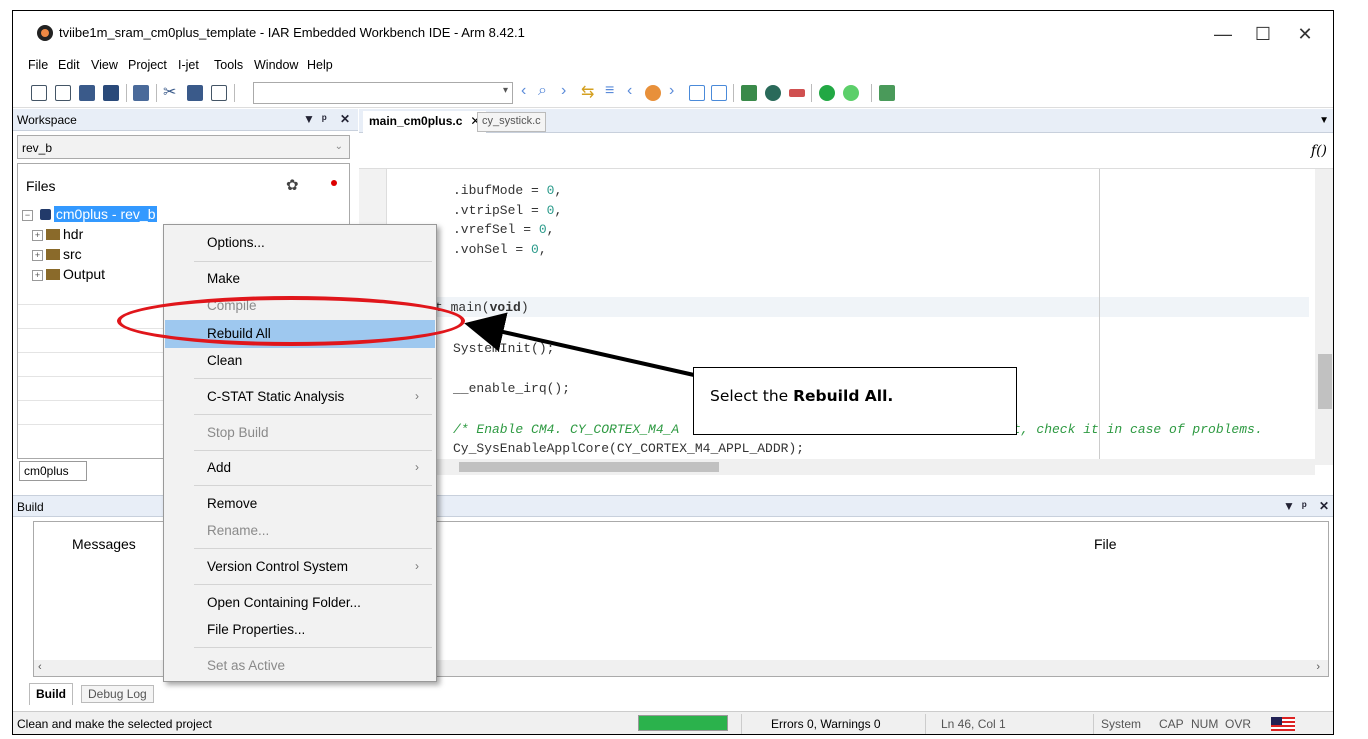 The image size is (1368, 739). I want to click on prev-bookmark-icon, so click(697, 93).